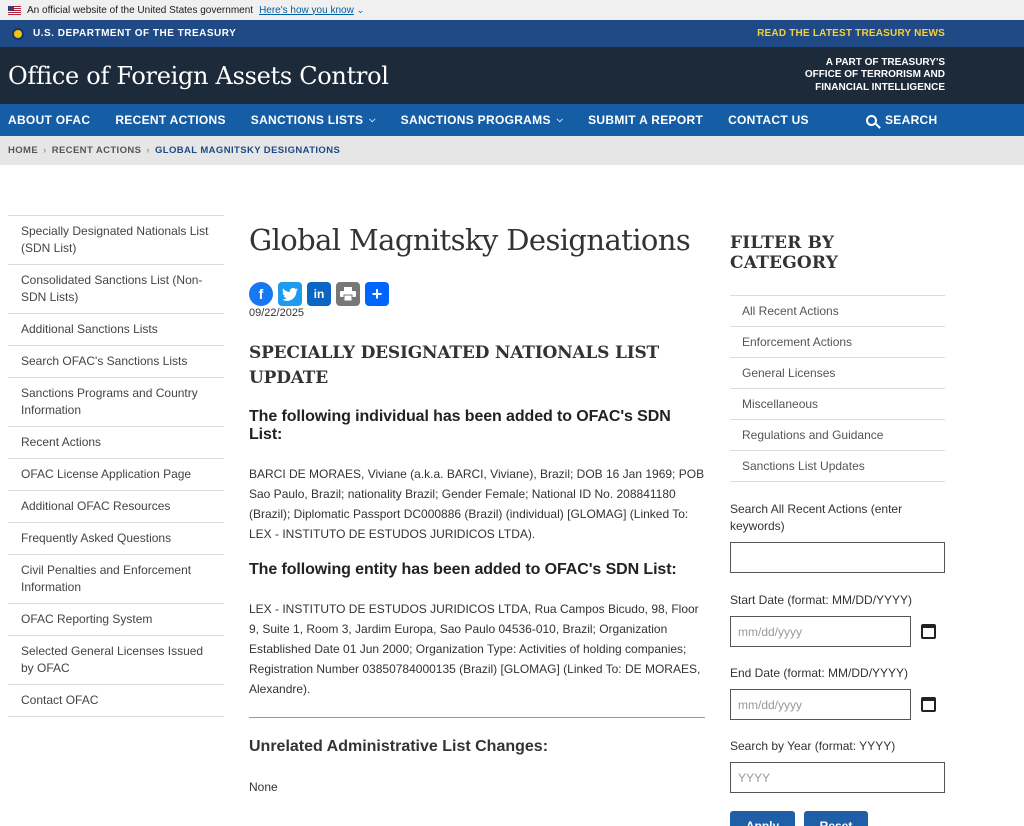 This screenshot has height=826, width=1024. What do you see at coordinates (477, 294) in the screenshot?
I see `share-buttons: f in +` at bounding box center [477, 294].